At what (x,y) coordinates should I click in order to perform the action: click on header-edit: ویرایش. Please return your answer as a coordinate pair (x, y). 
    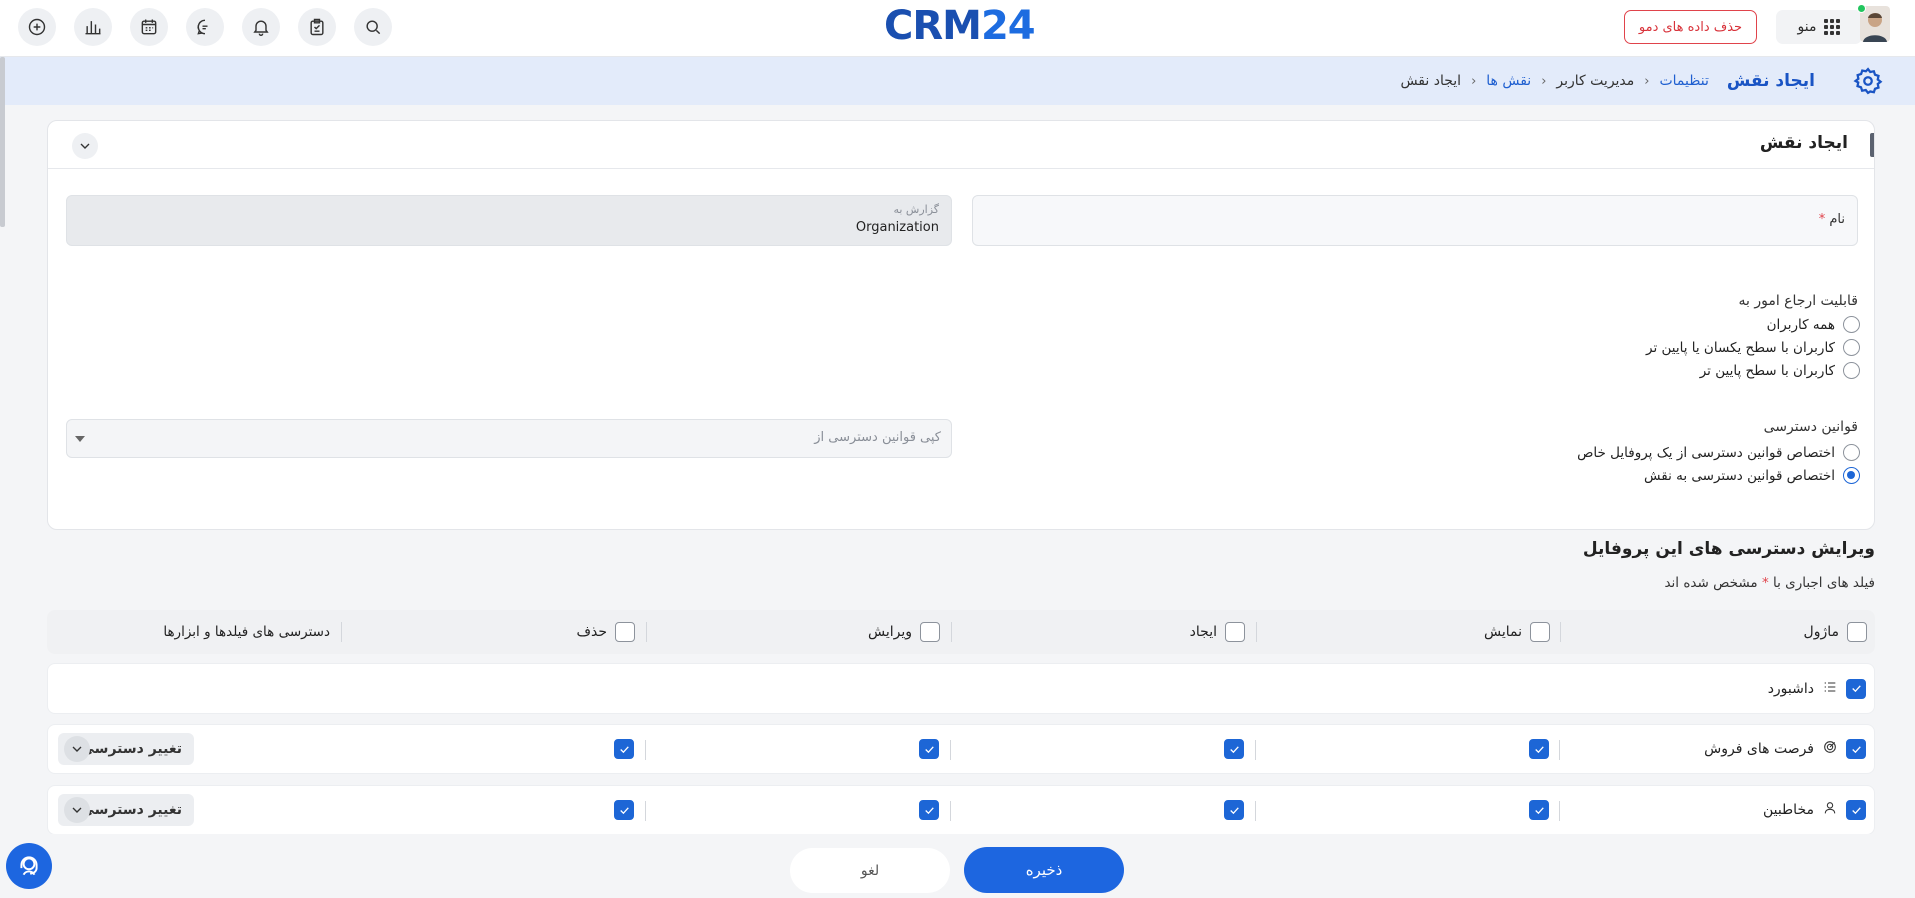
    Looking at the image, I should click on (904, 632).